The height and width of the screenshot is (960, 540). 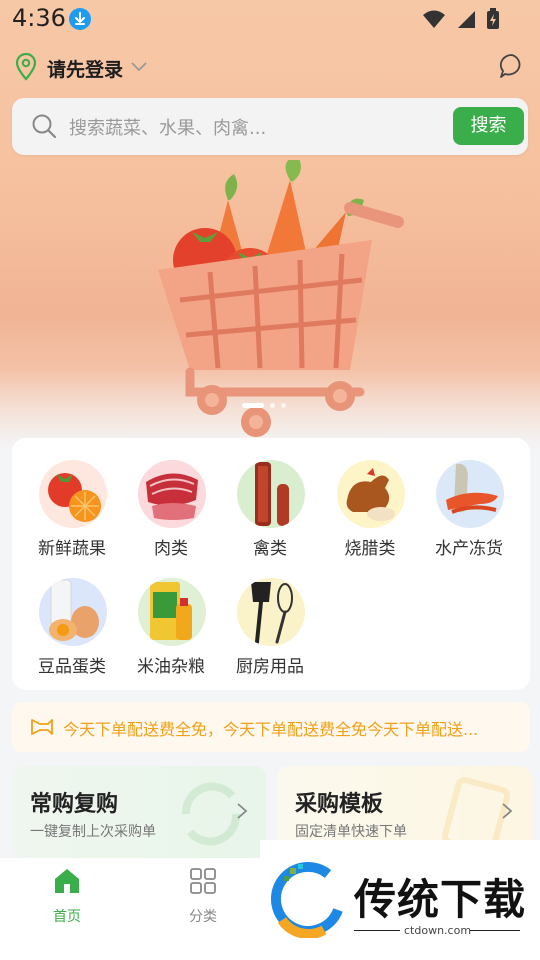 I want to click on seafood-icon, so click(x=470, y=494).